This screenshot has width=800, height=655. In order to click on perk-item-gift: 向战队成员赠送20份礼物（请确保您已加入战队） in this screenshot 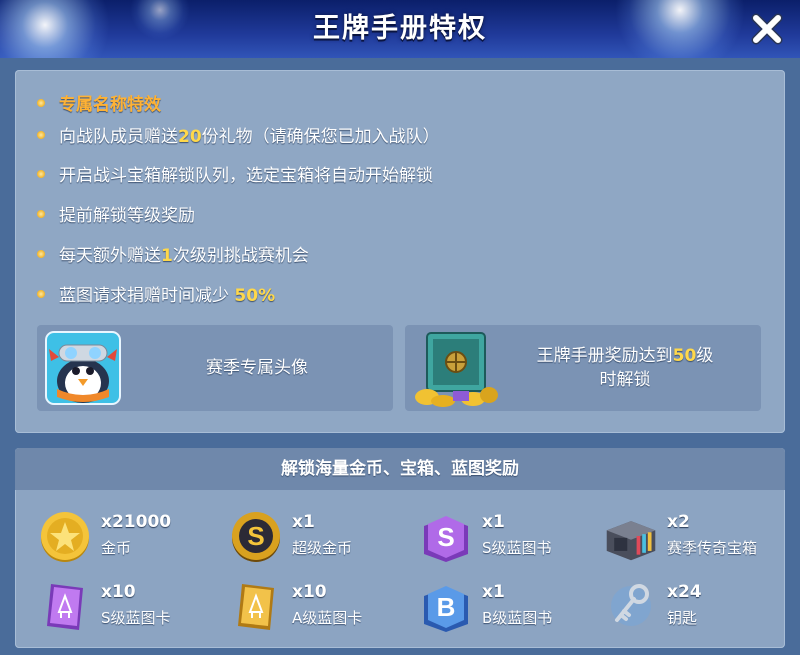, I will do `click(238, 137)`.